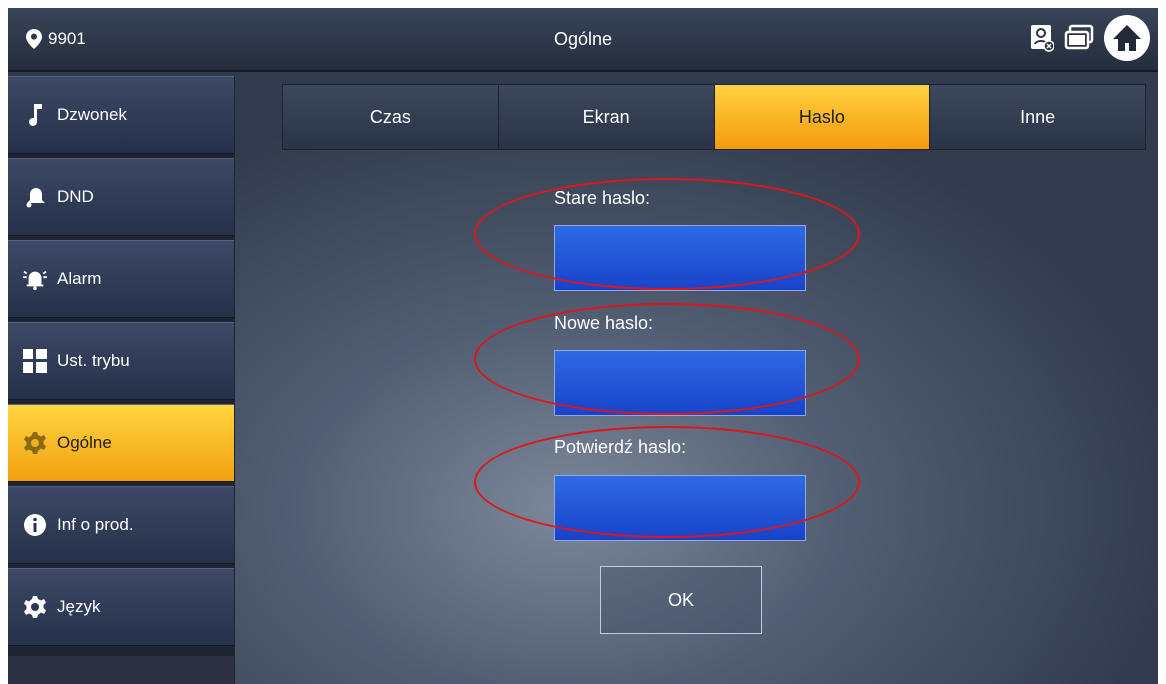 The height and width of the screenshot is (684, 1166). I want to click on sidebar-filler, so click(121, 670).